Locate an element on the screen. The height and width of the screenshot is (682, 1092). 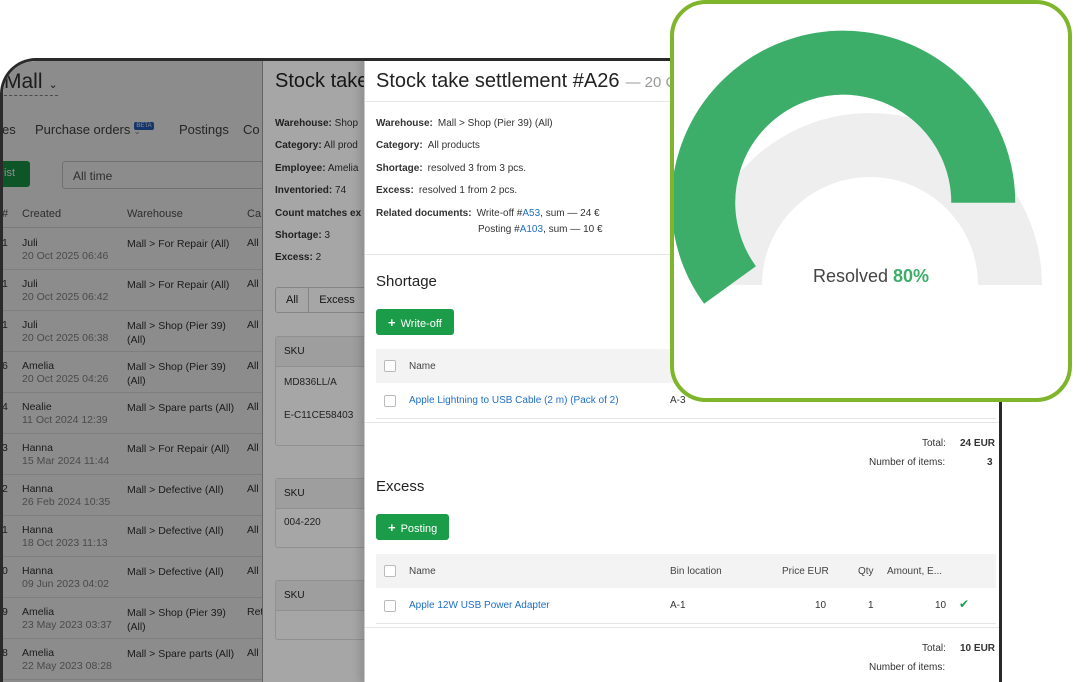
posting-link: A103 is located at coordinates (531, 229).